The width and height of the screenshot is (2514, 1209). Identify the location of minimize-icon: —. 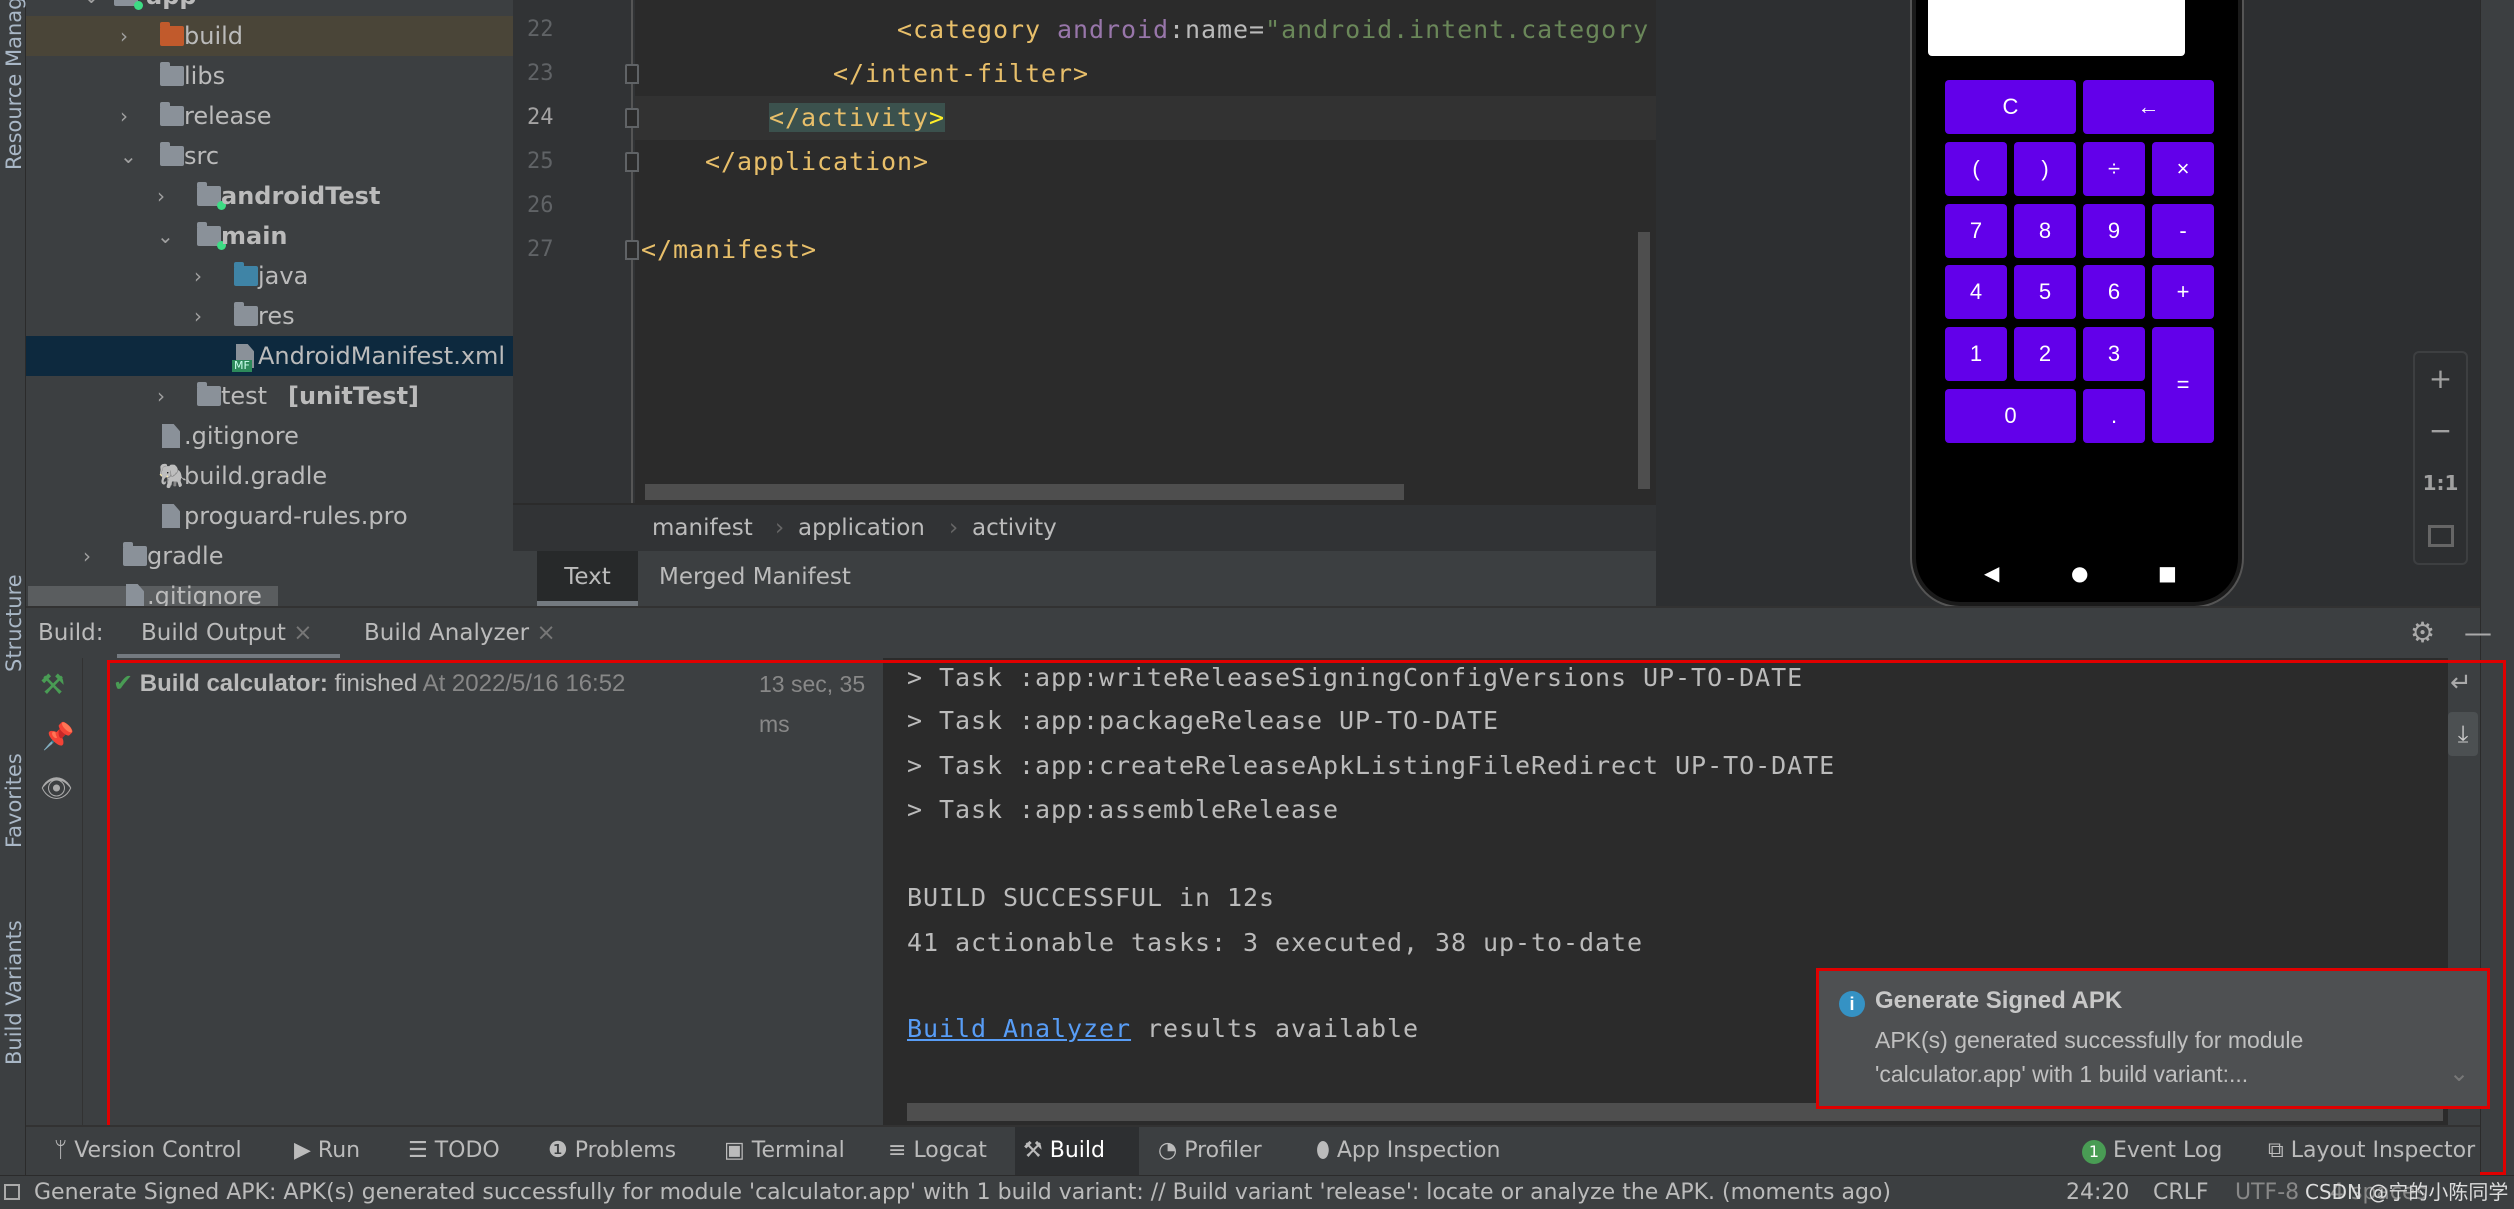
(2478, 633).